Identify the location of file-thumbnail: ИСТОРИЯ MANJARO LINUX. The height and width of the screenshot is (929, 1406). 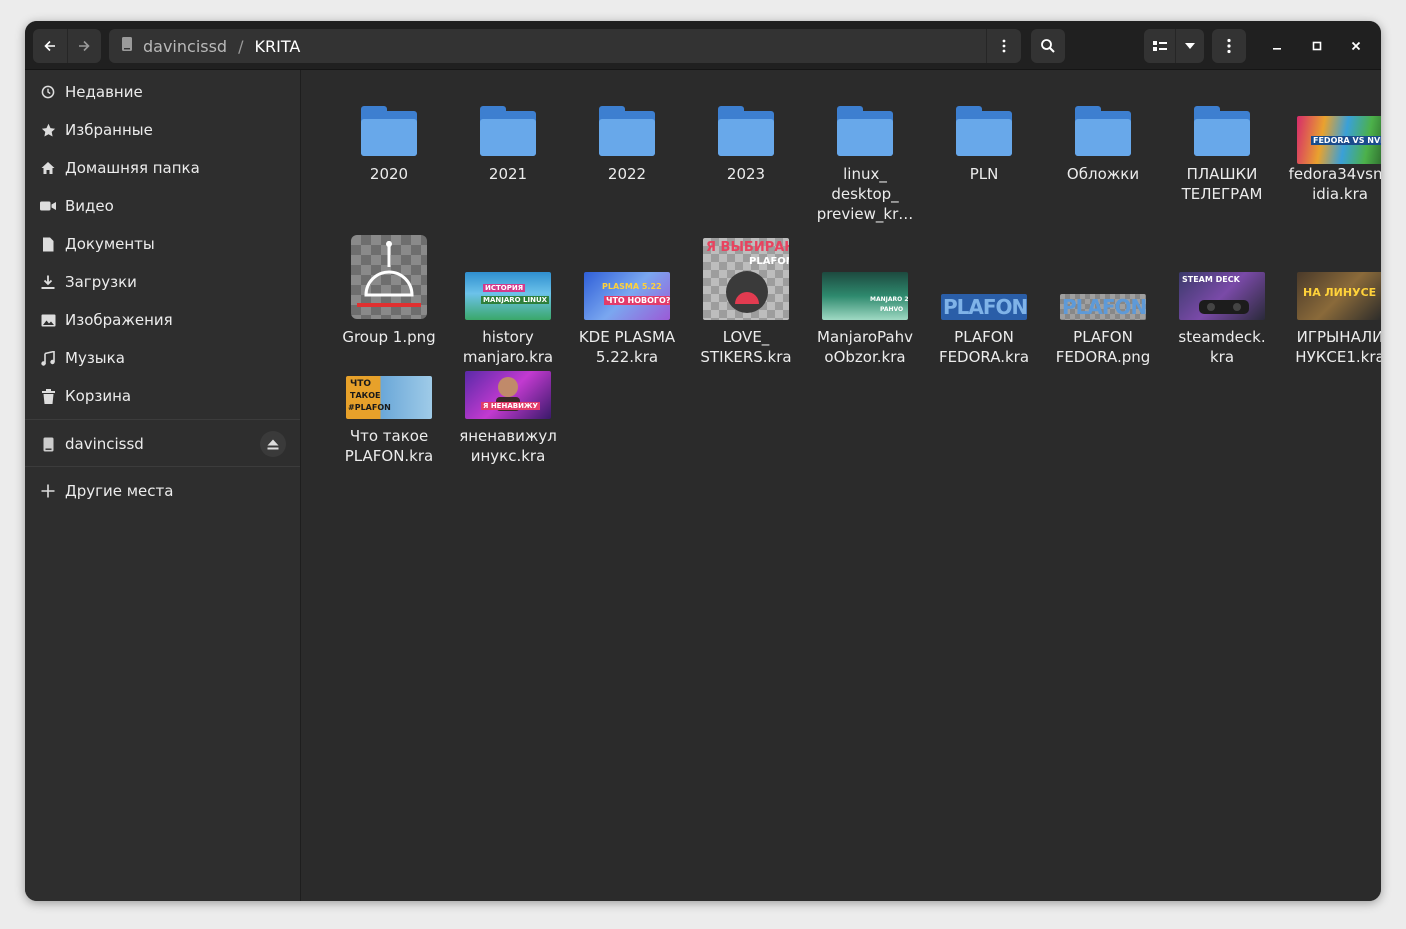
(508, 296).